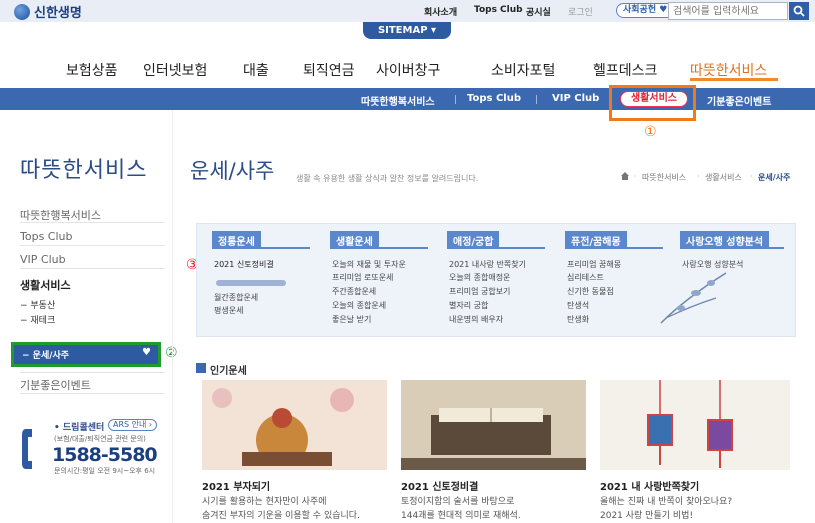 The height and width of the screenshot is (523, 815). What do you see at coordinates (256, 70) in the screenshot?
I see `gnb-item-loan: 대출` at bounding box center [256, 70].